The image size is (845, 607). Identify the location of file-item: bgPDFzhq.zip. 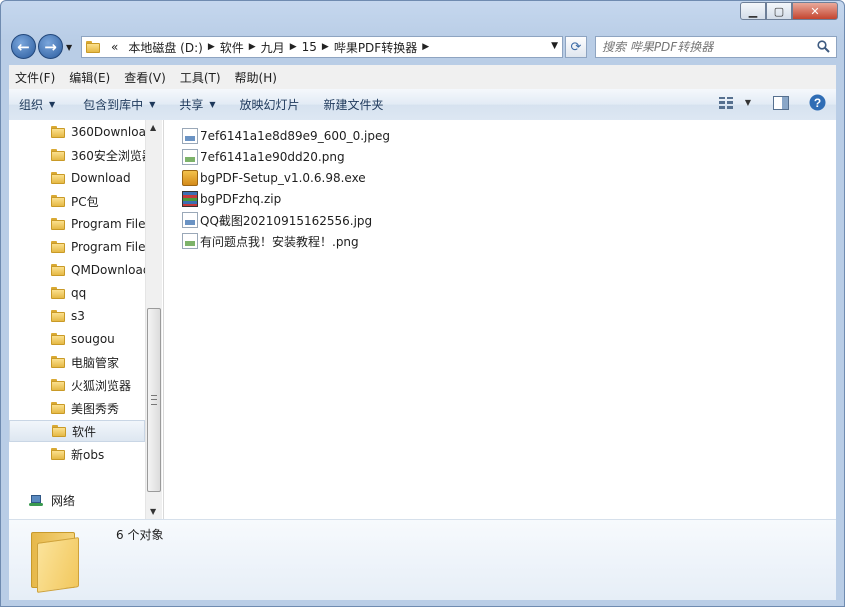
(231, 199).